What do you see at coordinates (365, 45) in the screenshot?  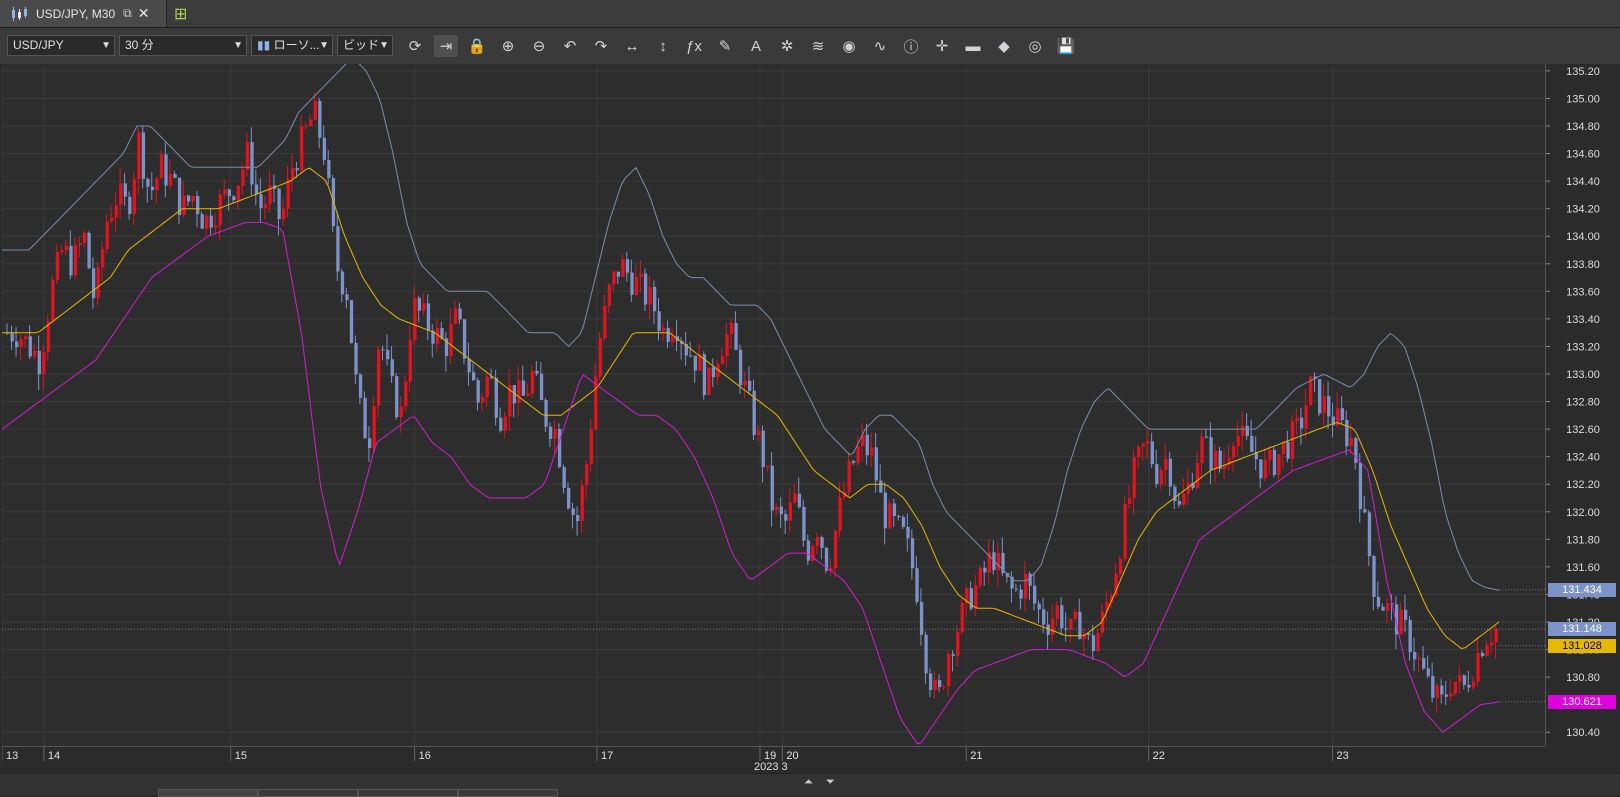 I see `price-side-select: ビッド ▼` at bounding box center [365, 45].